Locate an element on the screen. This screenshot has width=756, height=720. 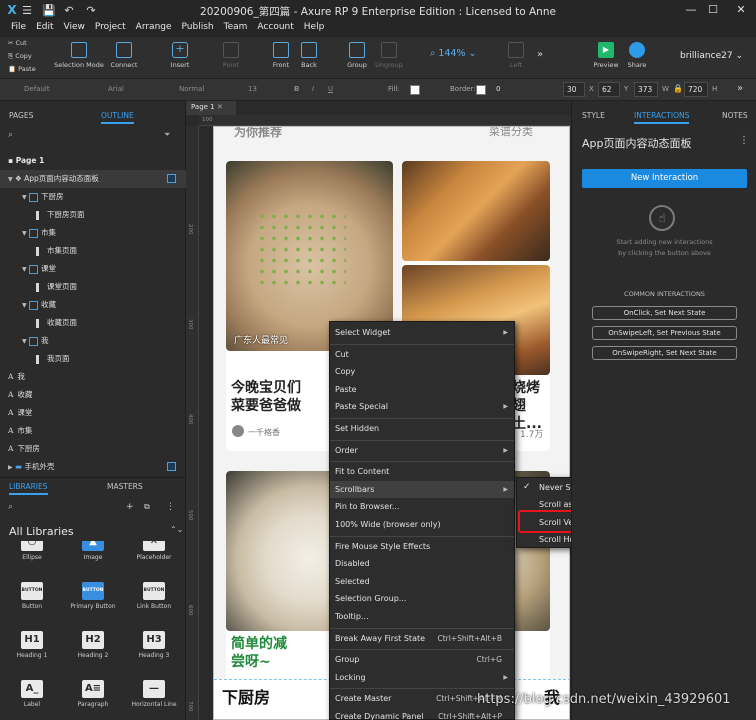
outline-item: ▼ 收藏 is located at coordinates (93, 305).